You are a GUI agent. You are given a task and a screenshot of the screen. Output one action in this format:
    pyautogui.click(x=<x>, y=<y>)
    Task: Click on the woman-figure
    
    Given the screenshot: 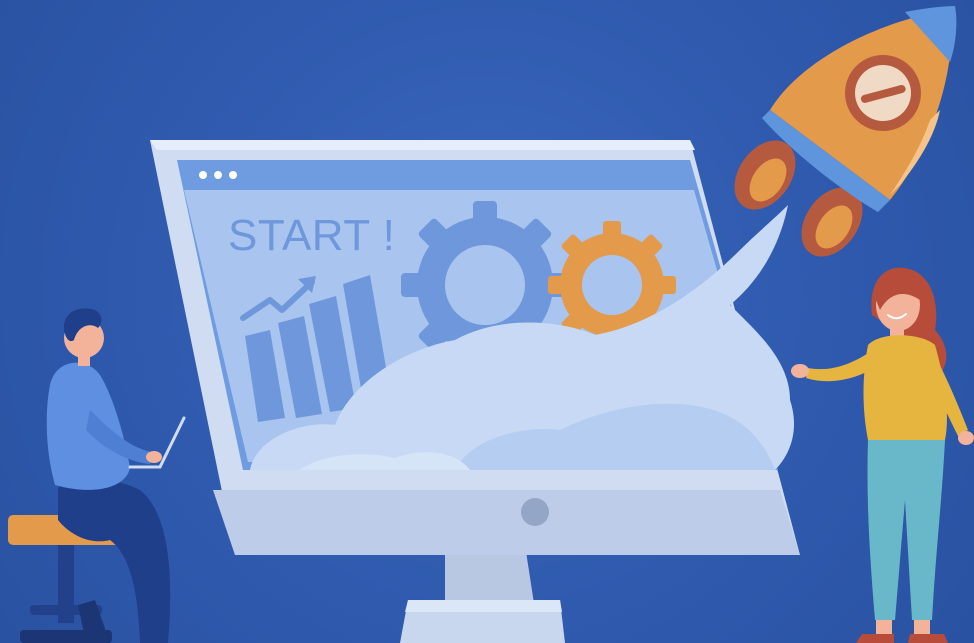 What is the action you would take?
    pyautogui.click(x=882, y=455)
    